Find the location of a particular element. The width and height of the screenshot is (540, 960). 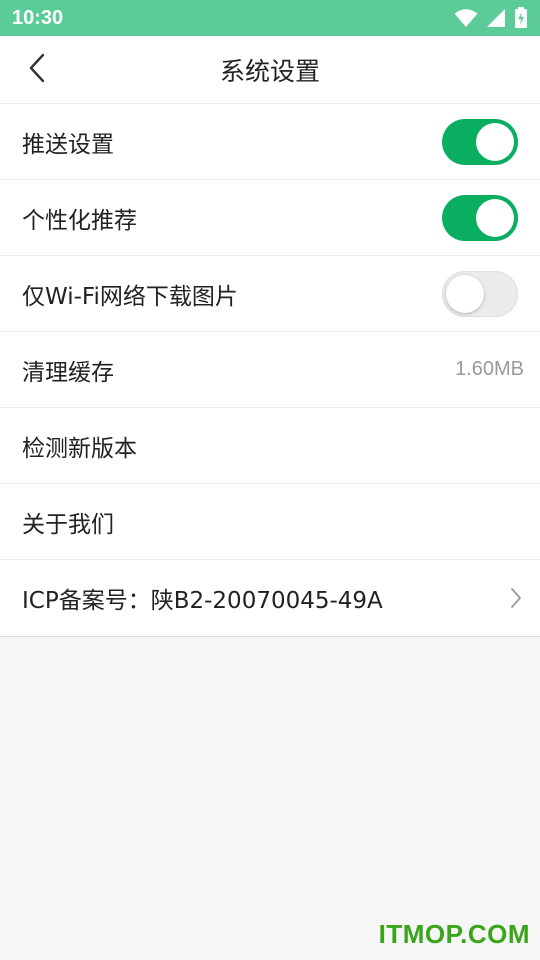

cache-size-value: 1.60MB is located at coordinates (489, 369).